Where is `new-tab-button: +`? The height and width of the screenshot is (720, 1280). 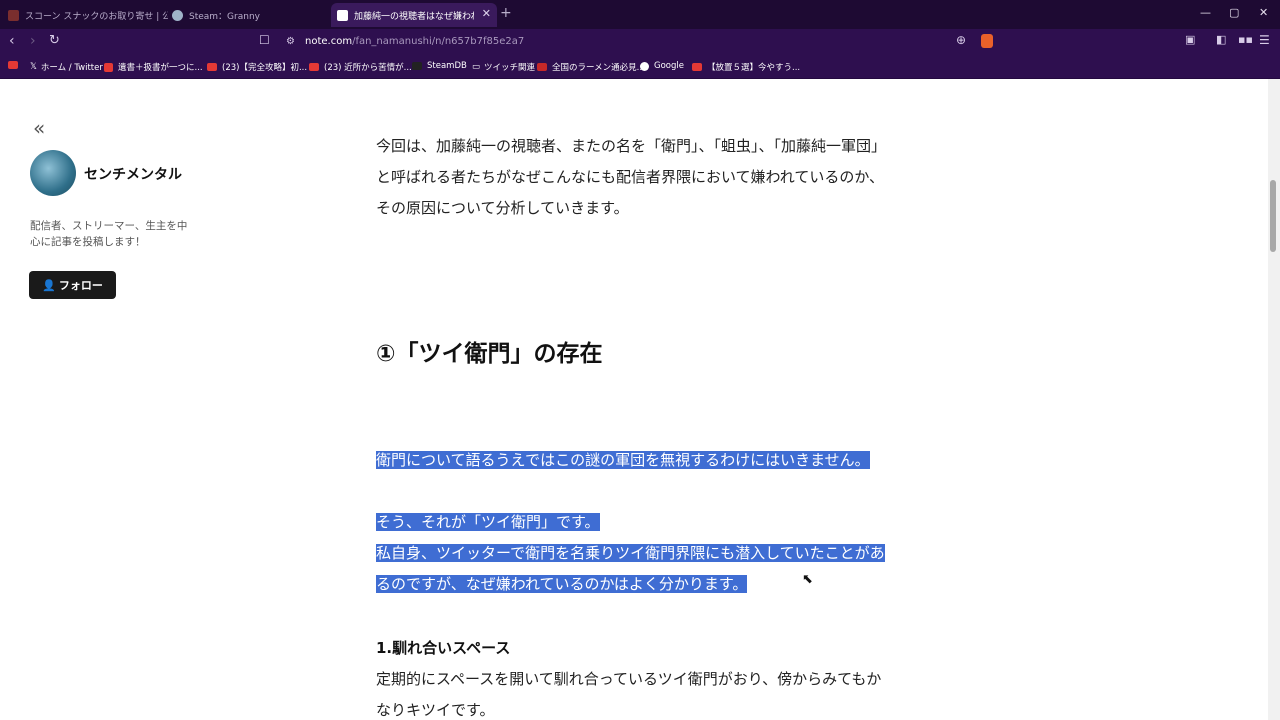
new-tab-button: + is located at coordinates (506, 13).